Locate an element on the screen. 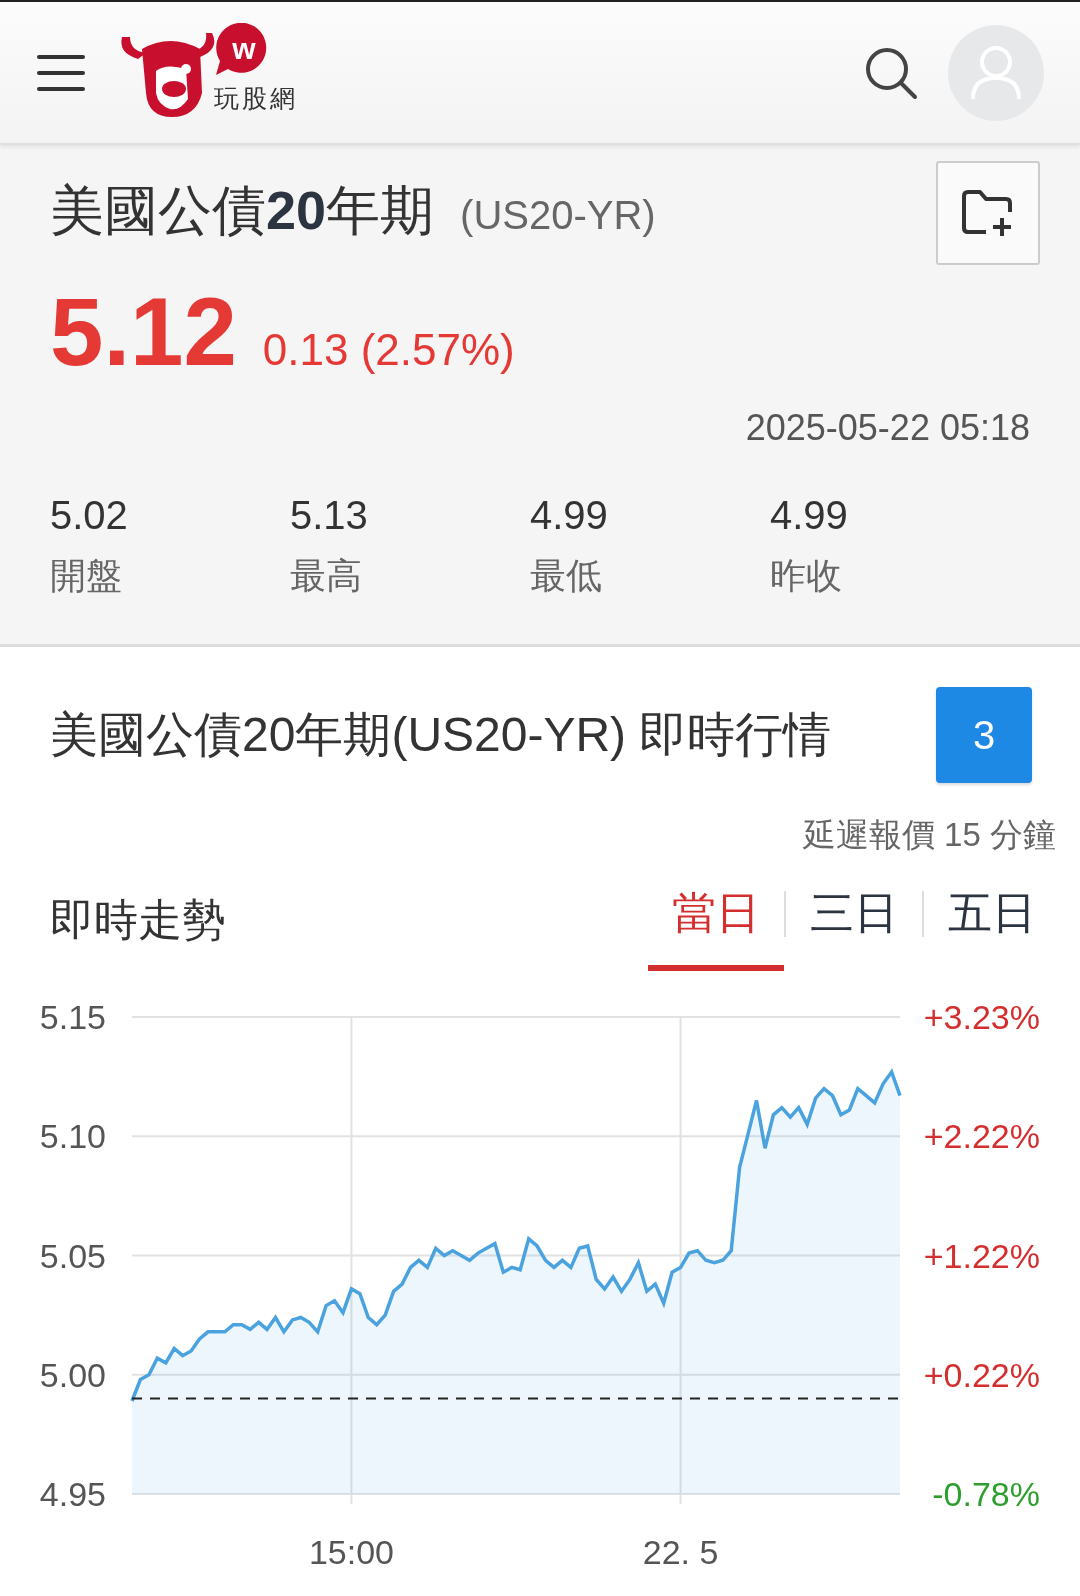  percent-axis-label: +0.22% is located at coordinates (981, 1374).